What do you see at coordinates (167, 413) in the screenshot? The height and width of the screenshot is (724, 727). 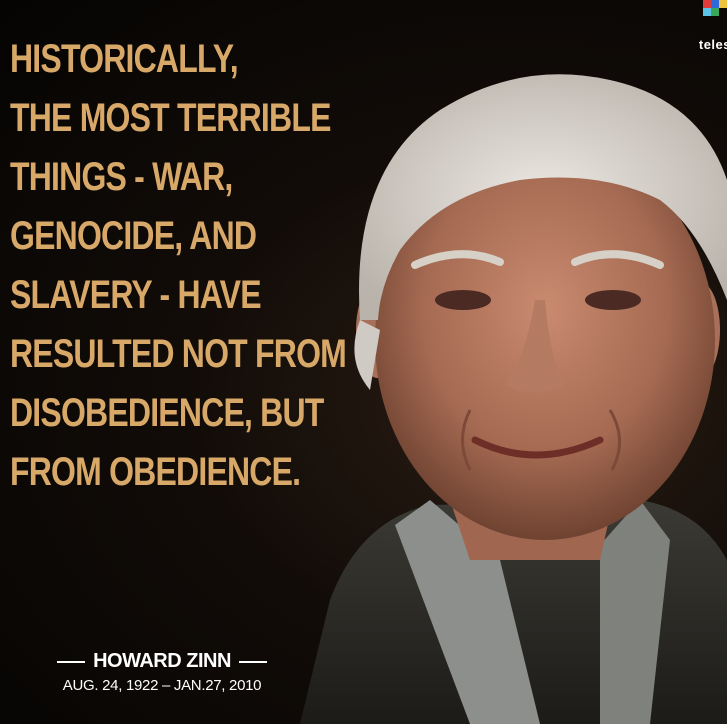 I see `quote-line: DISOBEDIENCE, BUT` at bounding box center [167, 413].